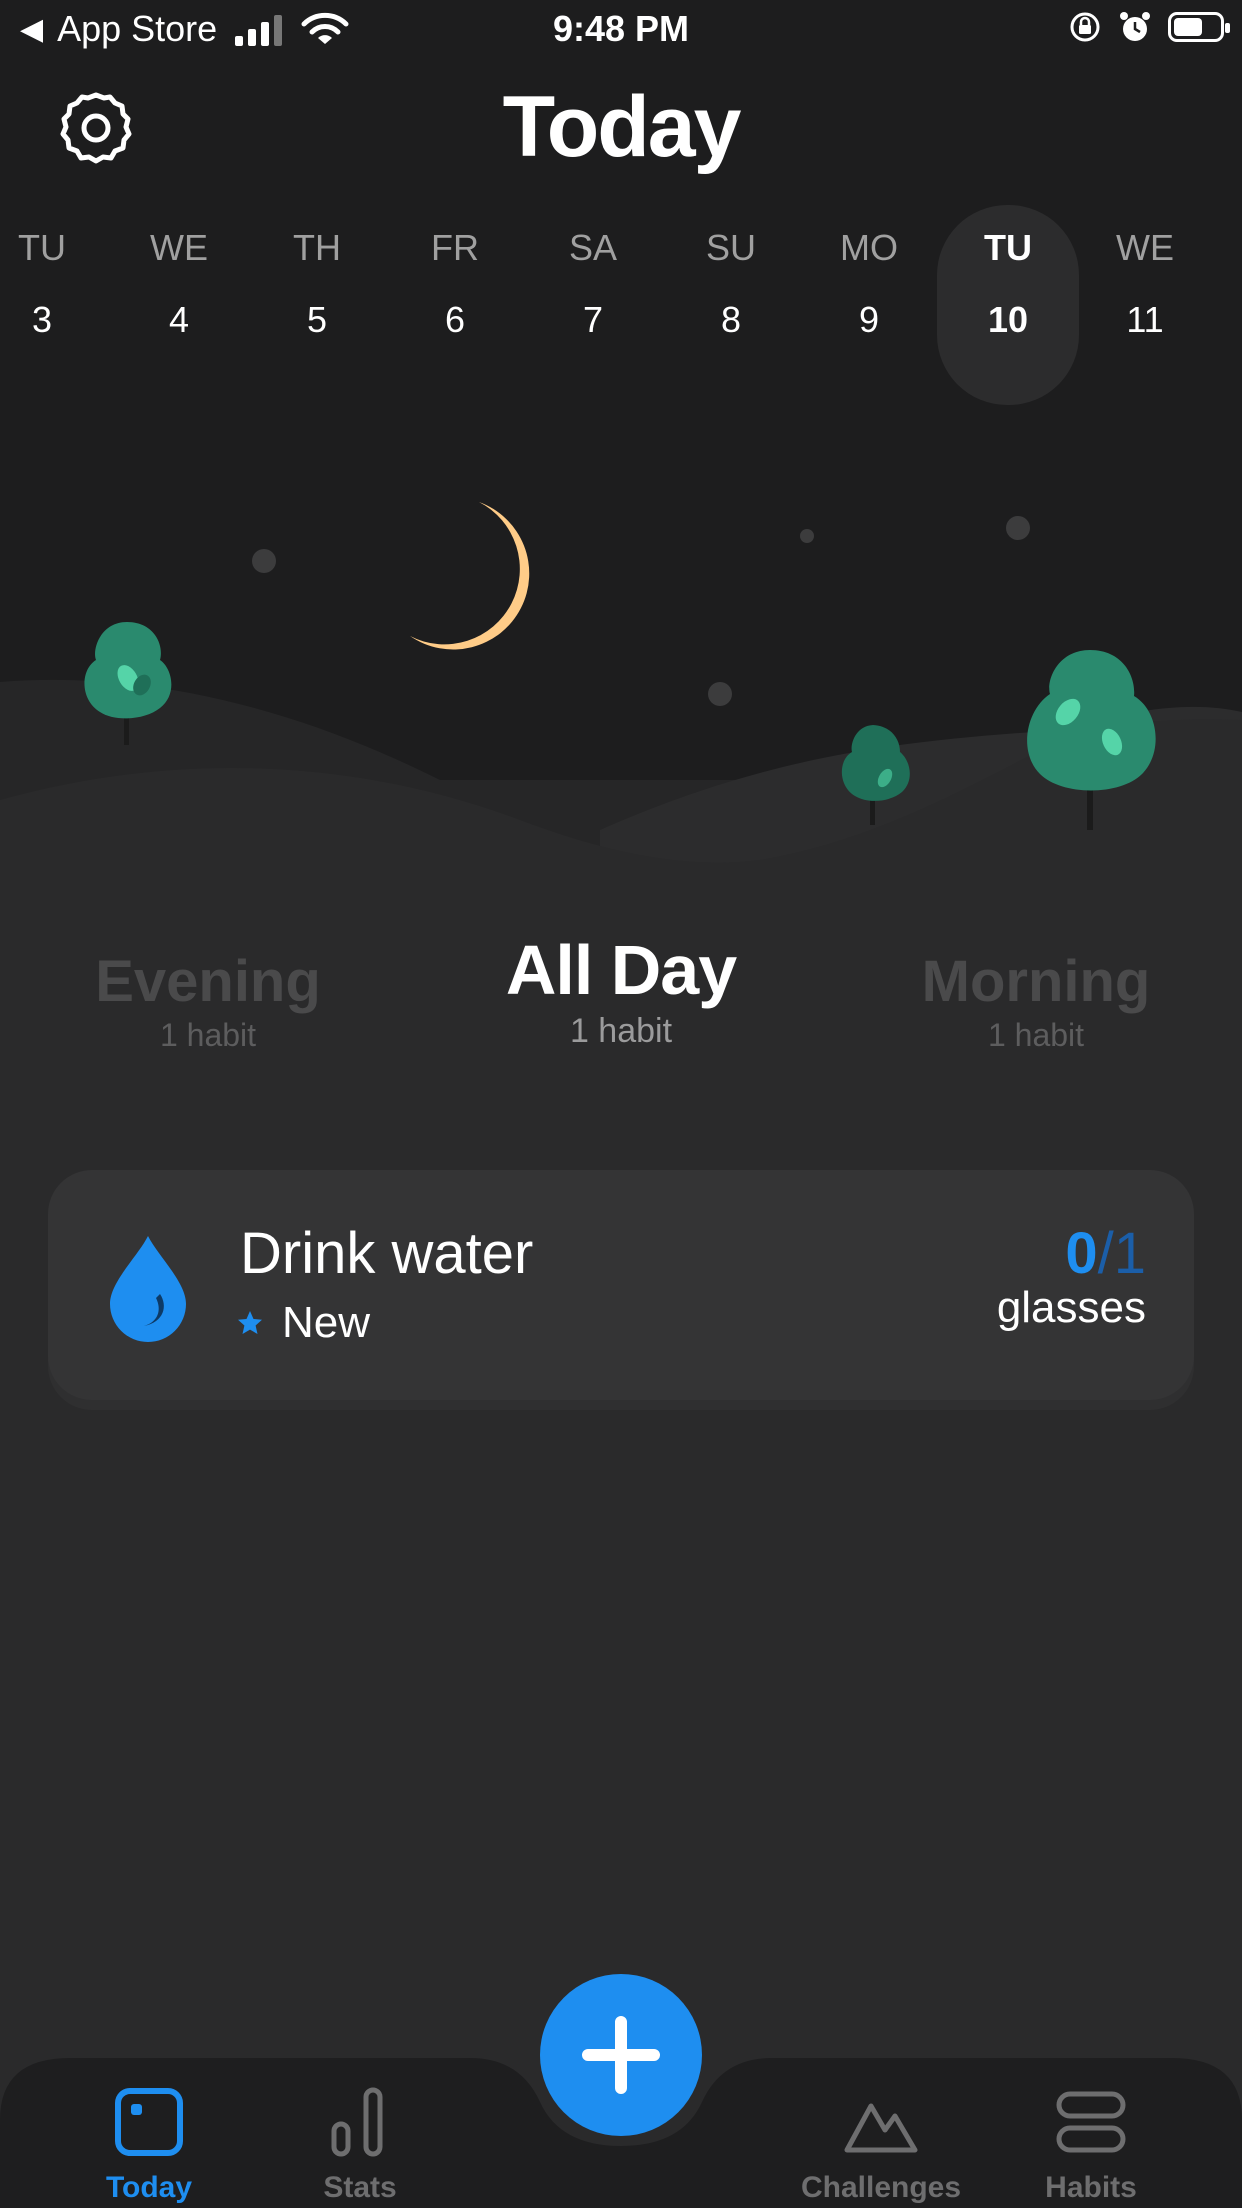 Image resolution: width=1242 pixels, height=2208 pixels. I want to click on tab-stats: Stats, so click(360, 2145).